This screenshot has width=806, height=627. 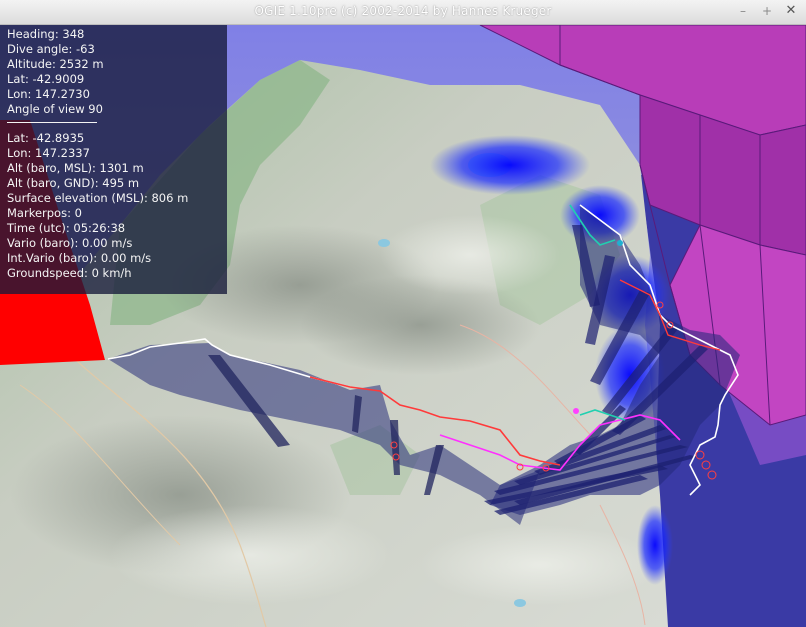 What do you see at coordinates (44, 213) in the screenshot?
I see `hud-markerpos: Markerpos: 0` at bounding box center [44, 213].